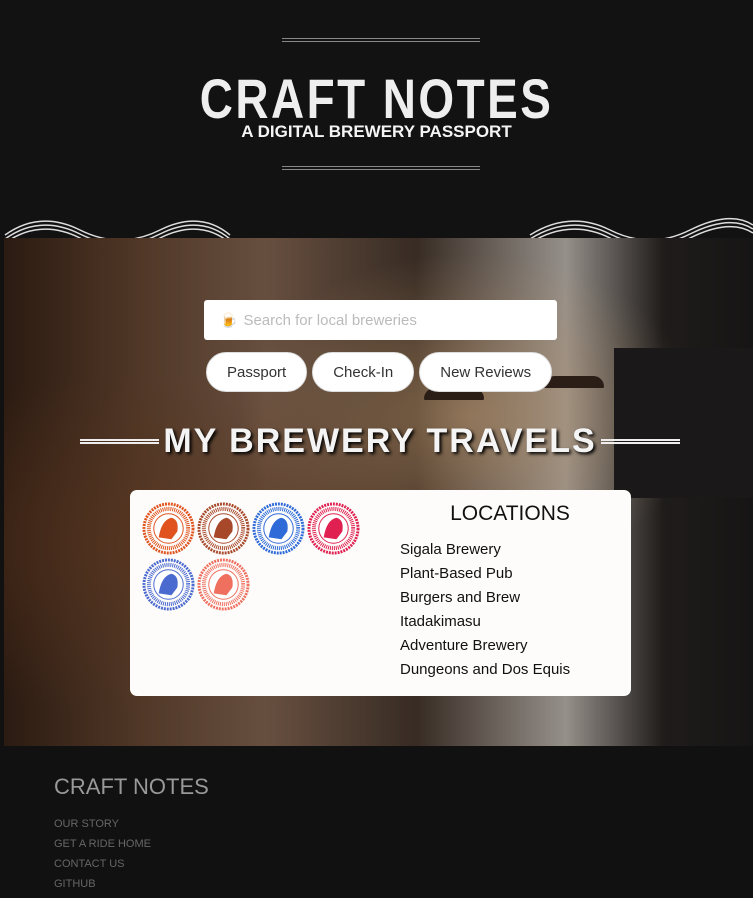  Describe the element at coordinates (229, 319) in the screenshot. I see `beer-mug-icon: 🍺` at that location.